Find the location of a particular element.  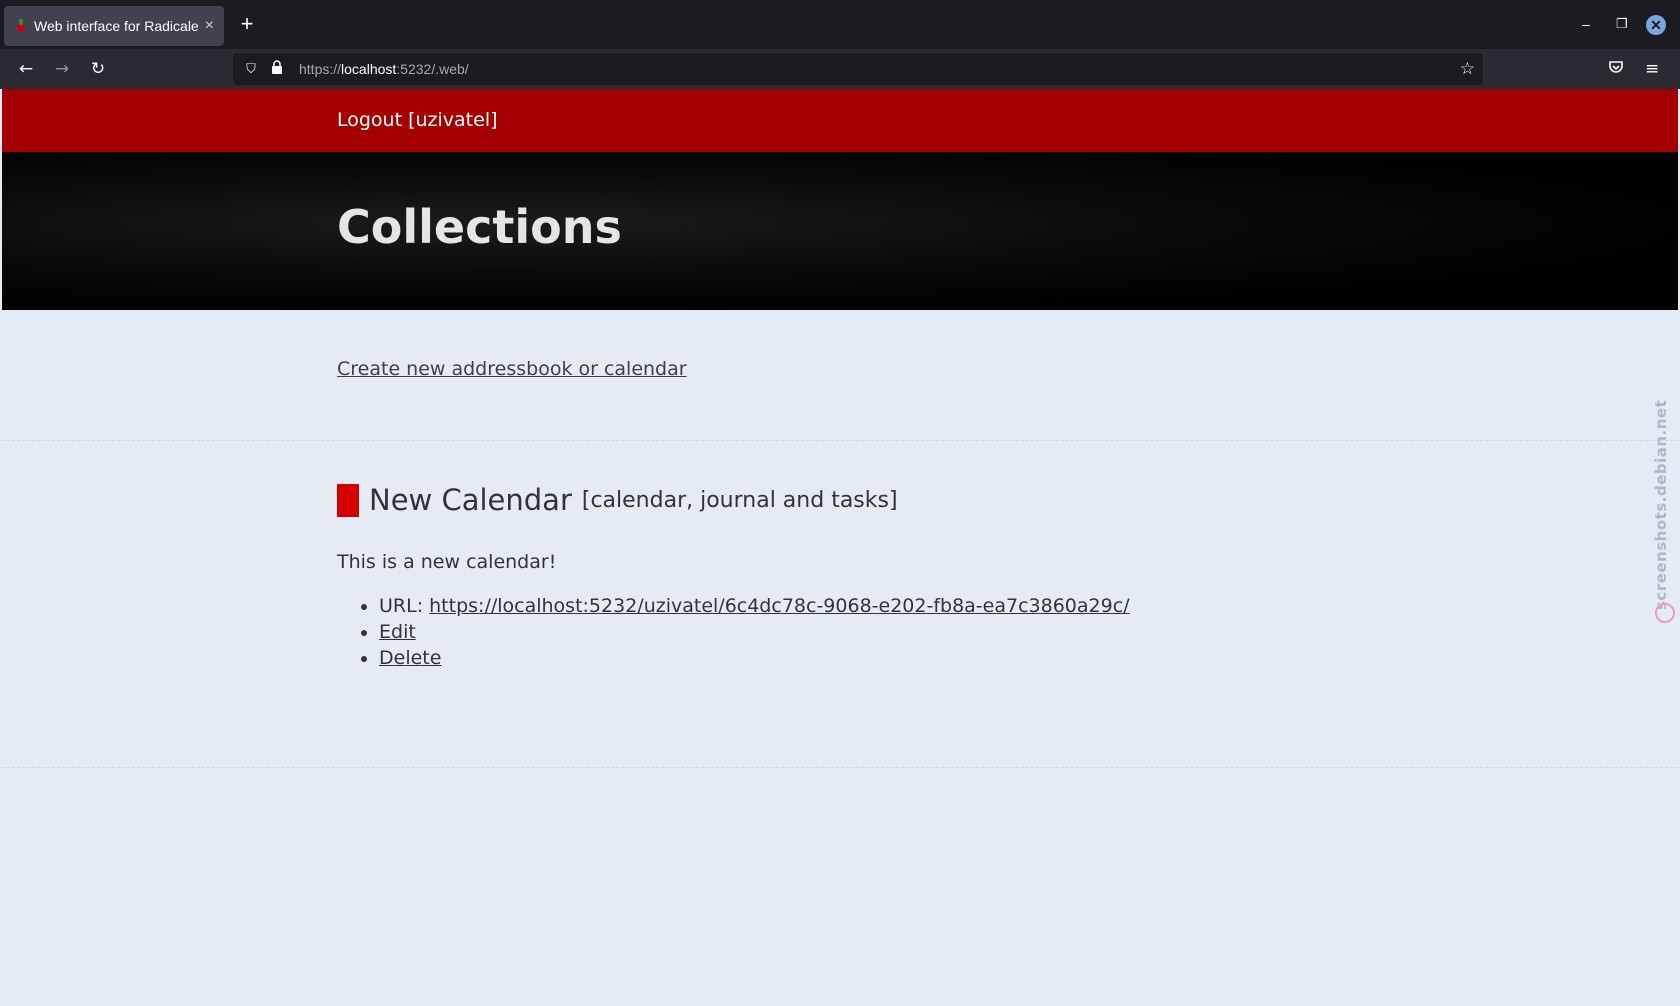

watermark-text: screenshots.debian.net is located at coordinates (1661, 504).